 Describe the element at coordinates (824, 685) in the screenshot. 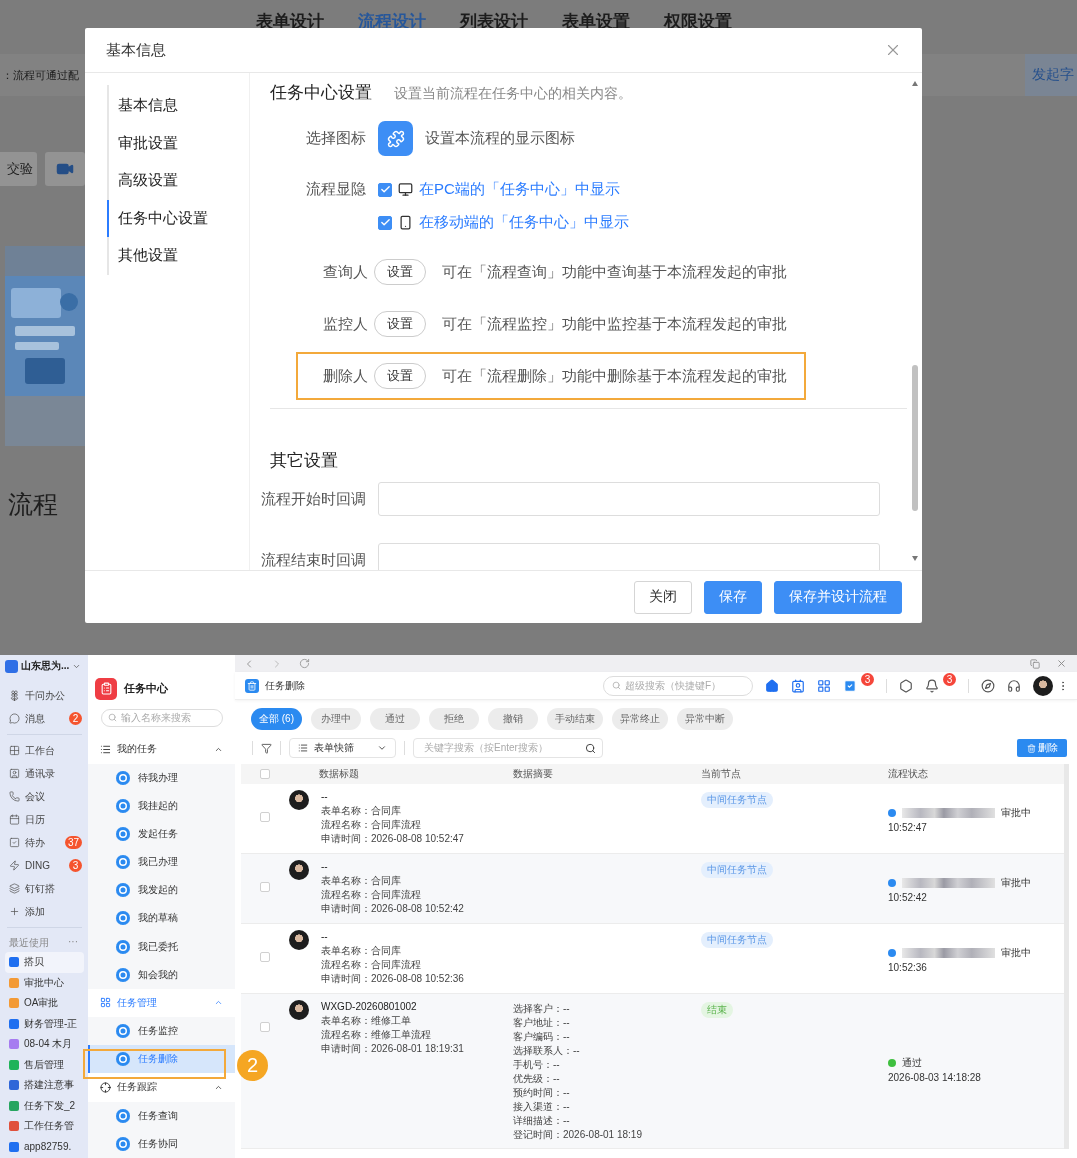

I see `apps-icon` at that location.